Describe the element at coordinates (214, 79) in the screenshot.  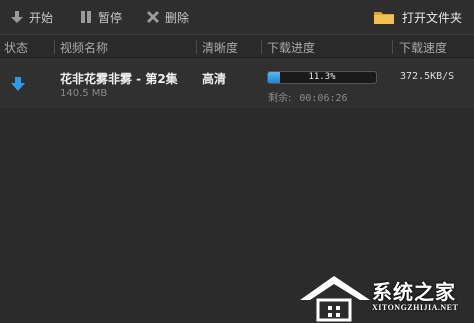
I see `quality-value: 高清` at that location.